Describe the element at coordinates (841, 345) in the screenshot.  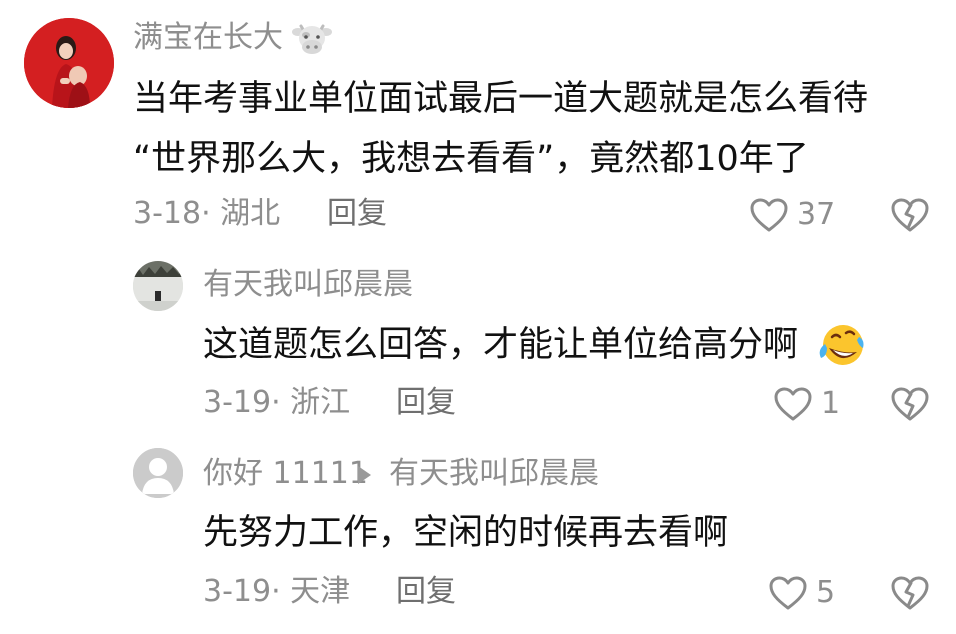
I see `laughing-crying-emoji-icon` at that location.